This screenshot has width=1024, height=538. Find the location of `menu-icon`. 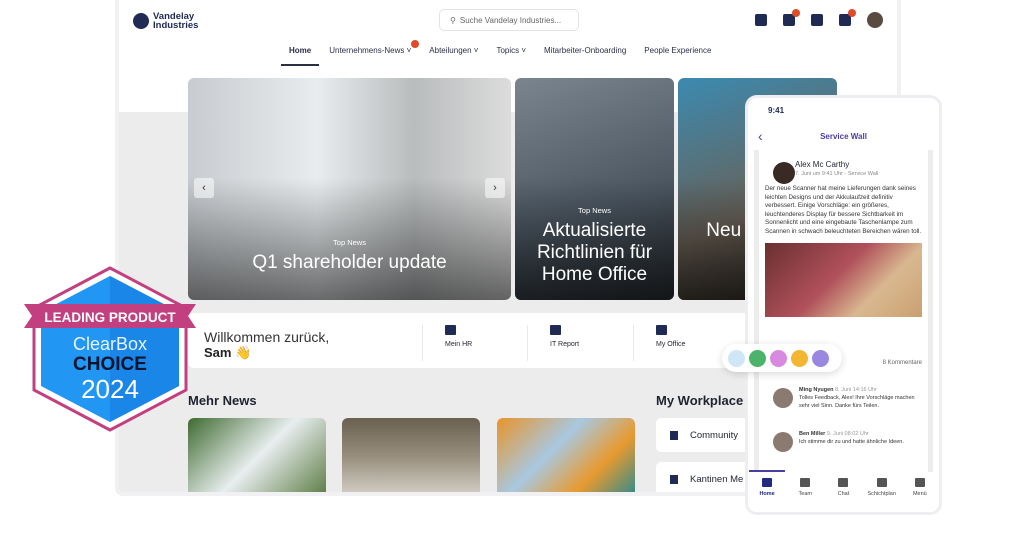

menu-icon is located at coordinates (919, 482).